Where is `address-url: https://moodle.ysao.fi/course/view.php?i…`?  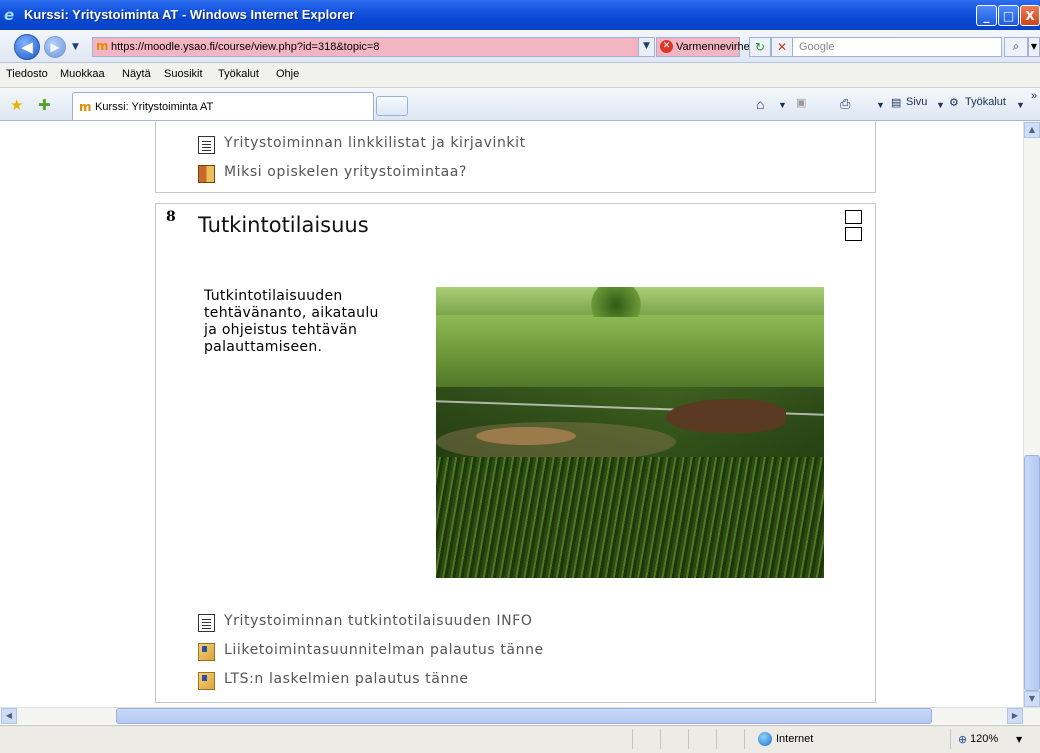 address-url: https://moodle.ysao.fi/course/view.php?i… is located at coordinates (245, 47).